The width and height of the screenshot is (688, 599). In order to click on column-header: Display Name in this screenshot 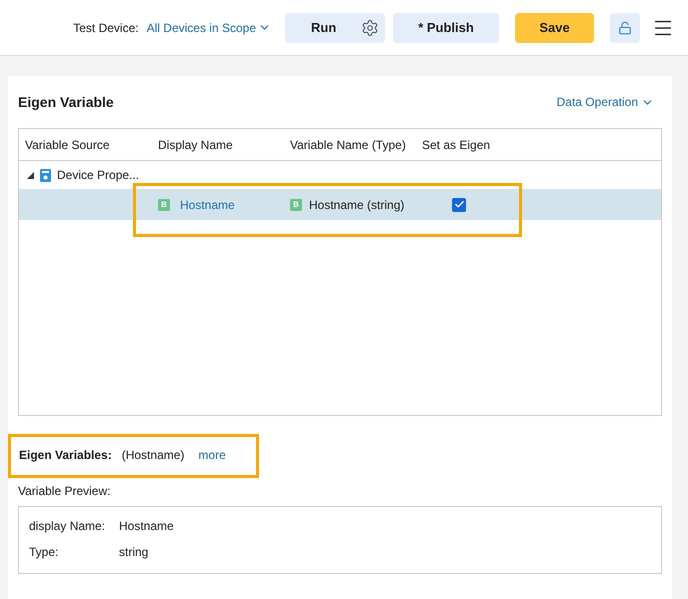, I will do `click(196, 145)`.